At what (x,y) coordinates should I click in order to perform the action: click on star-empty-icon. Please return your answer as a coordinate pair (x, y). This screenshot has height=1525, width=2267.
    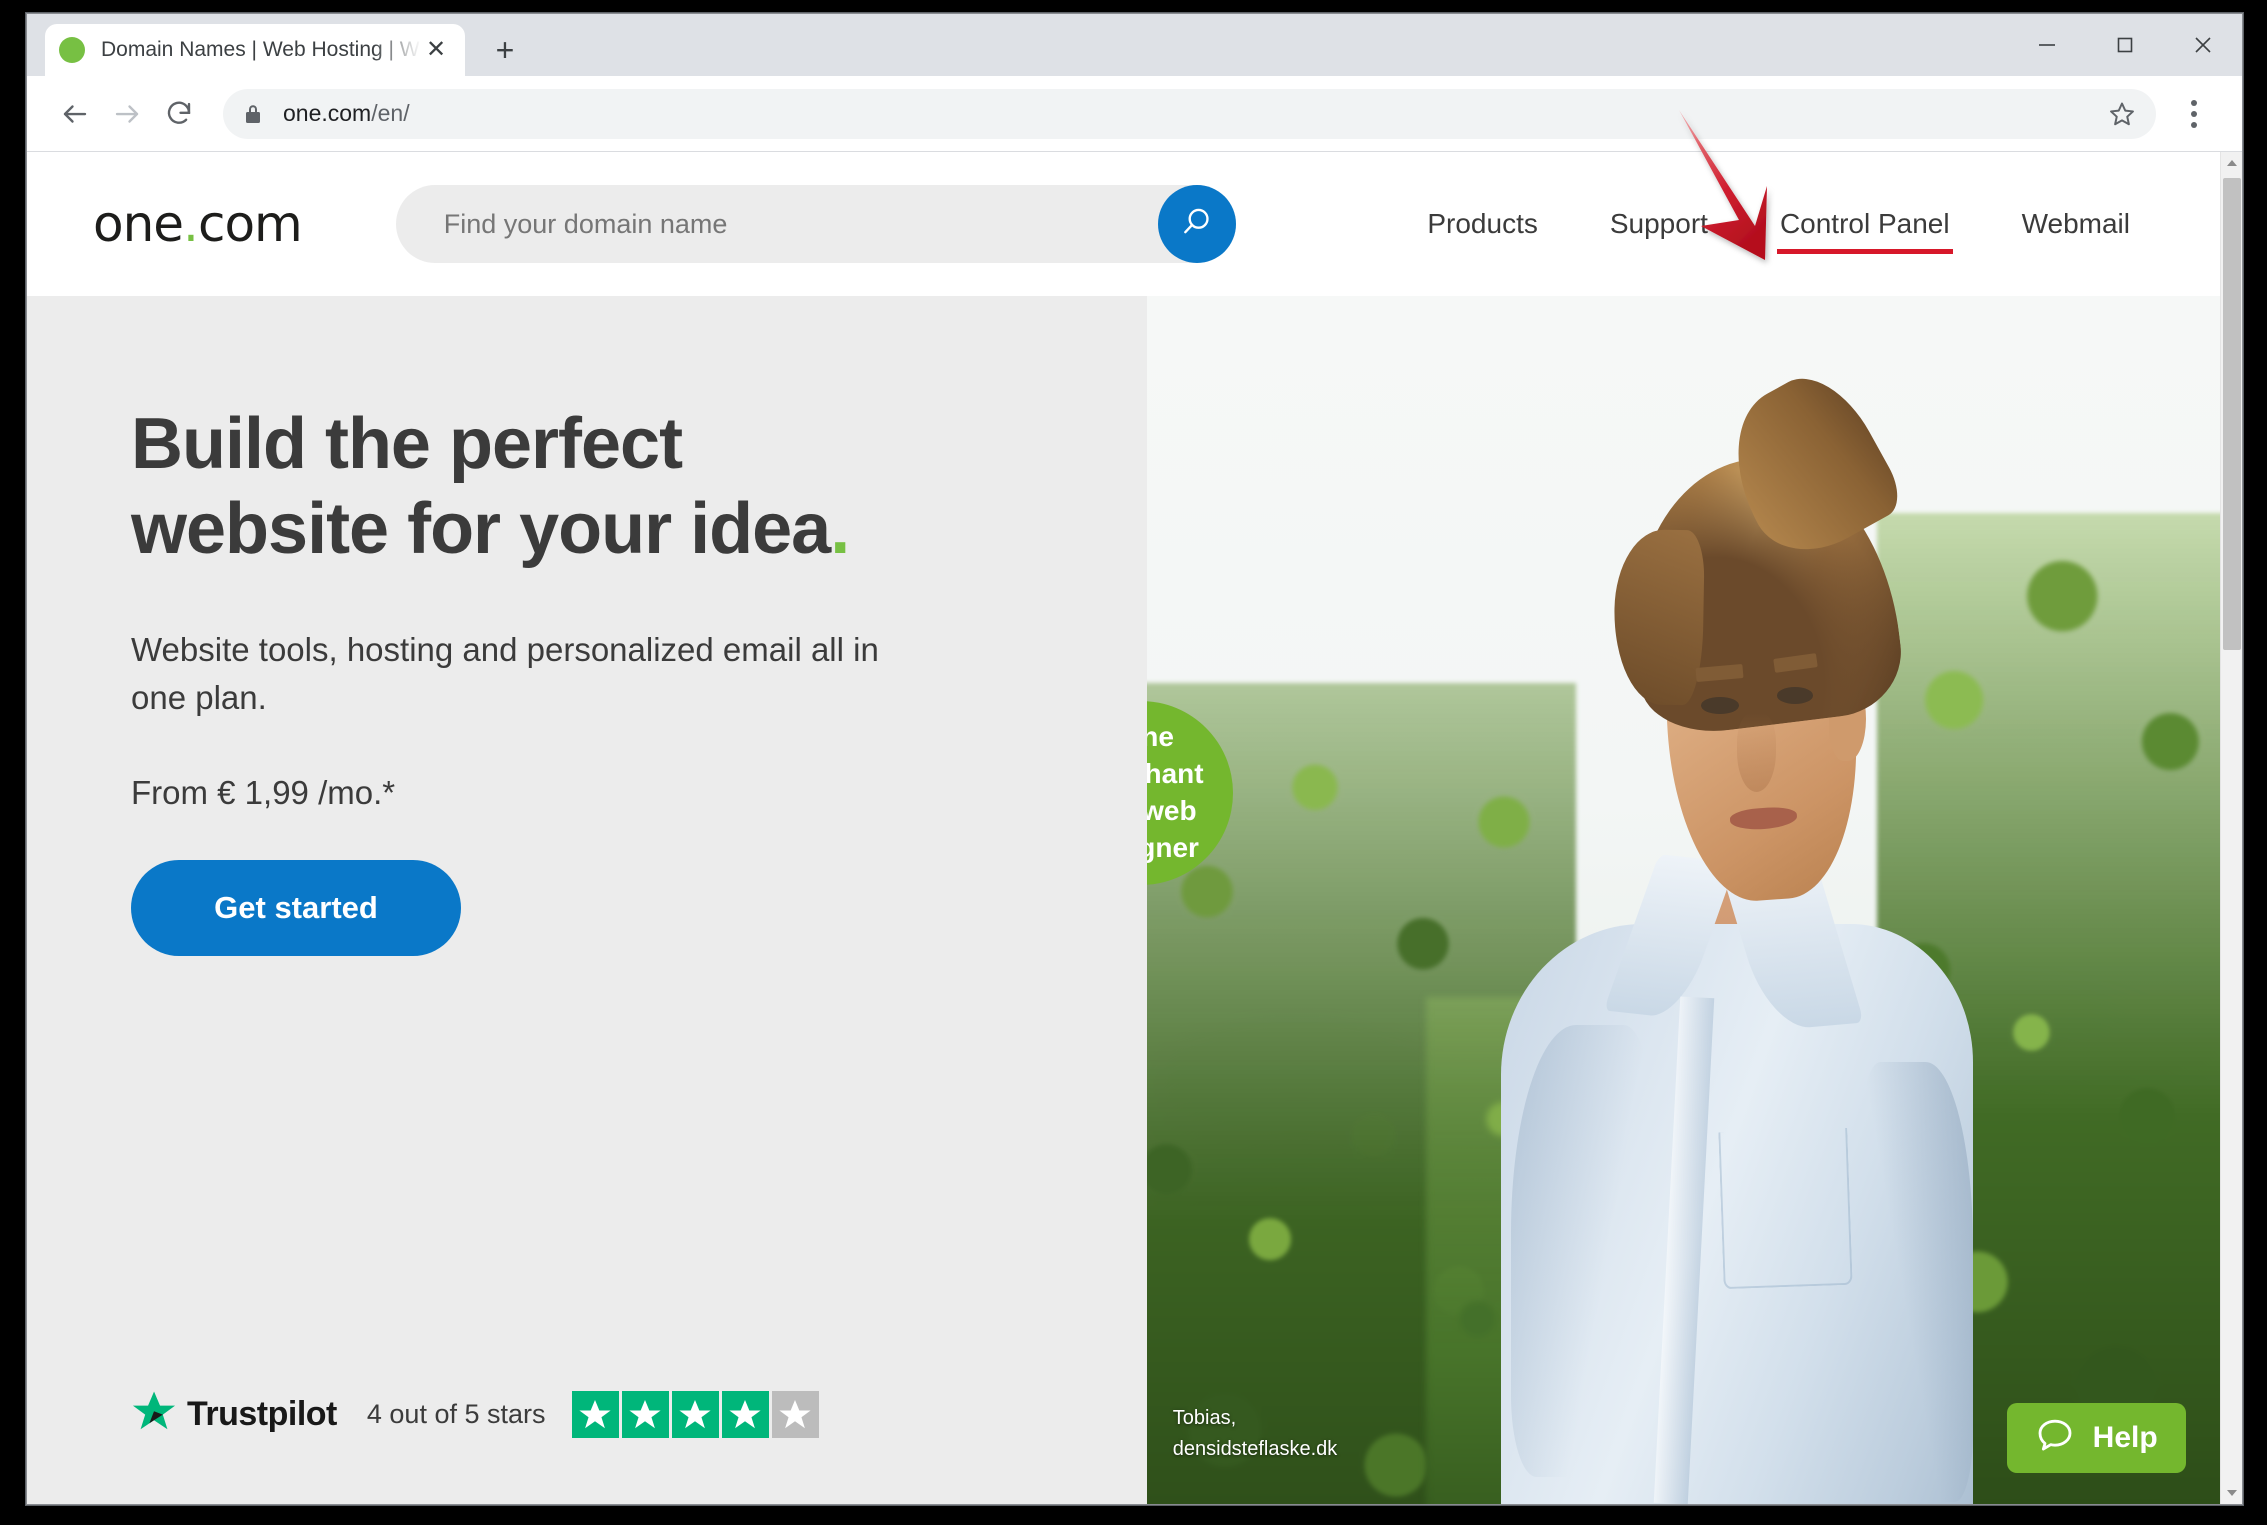
    Looking at the image, I should click on (795, 1414).